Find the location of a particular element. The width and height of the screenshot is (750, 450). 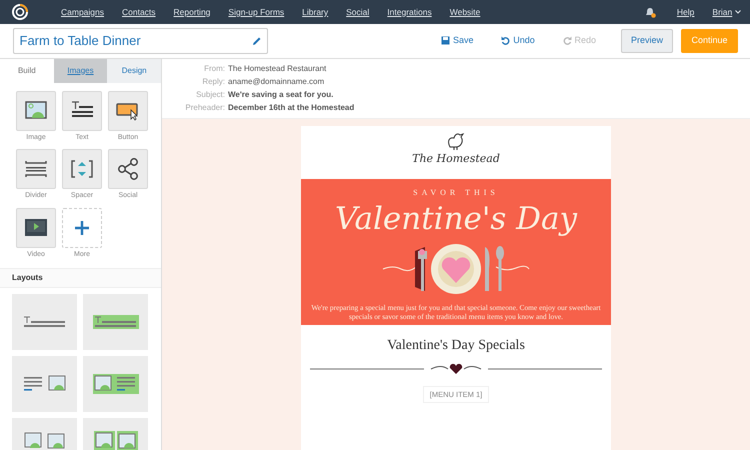

field-label: Preheader: is located at coordinates (205, 108).